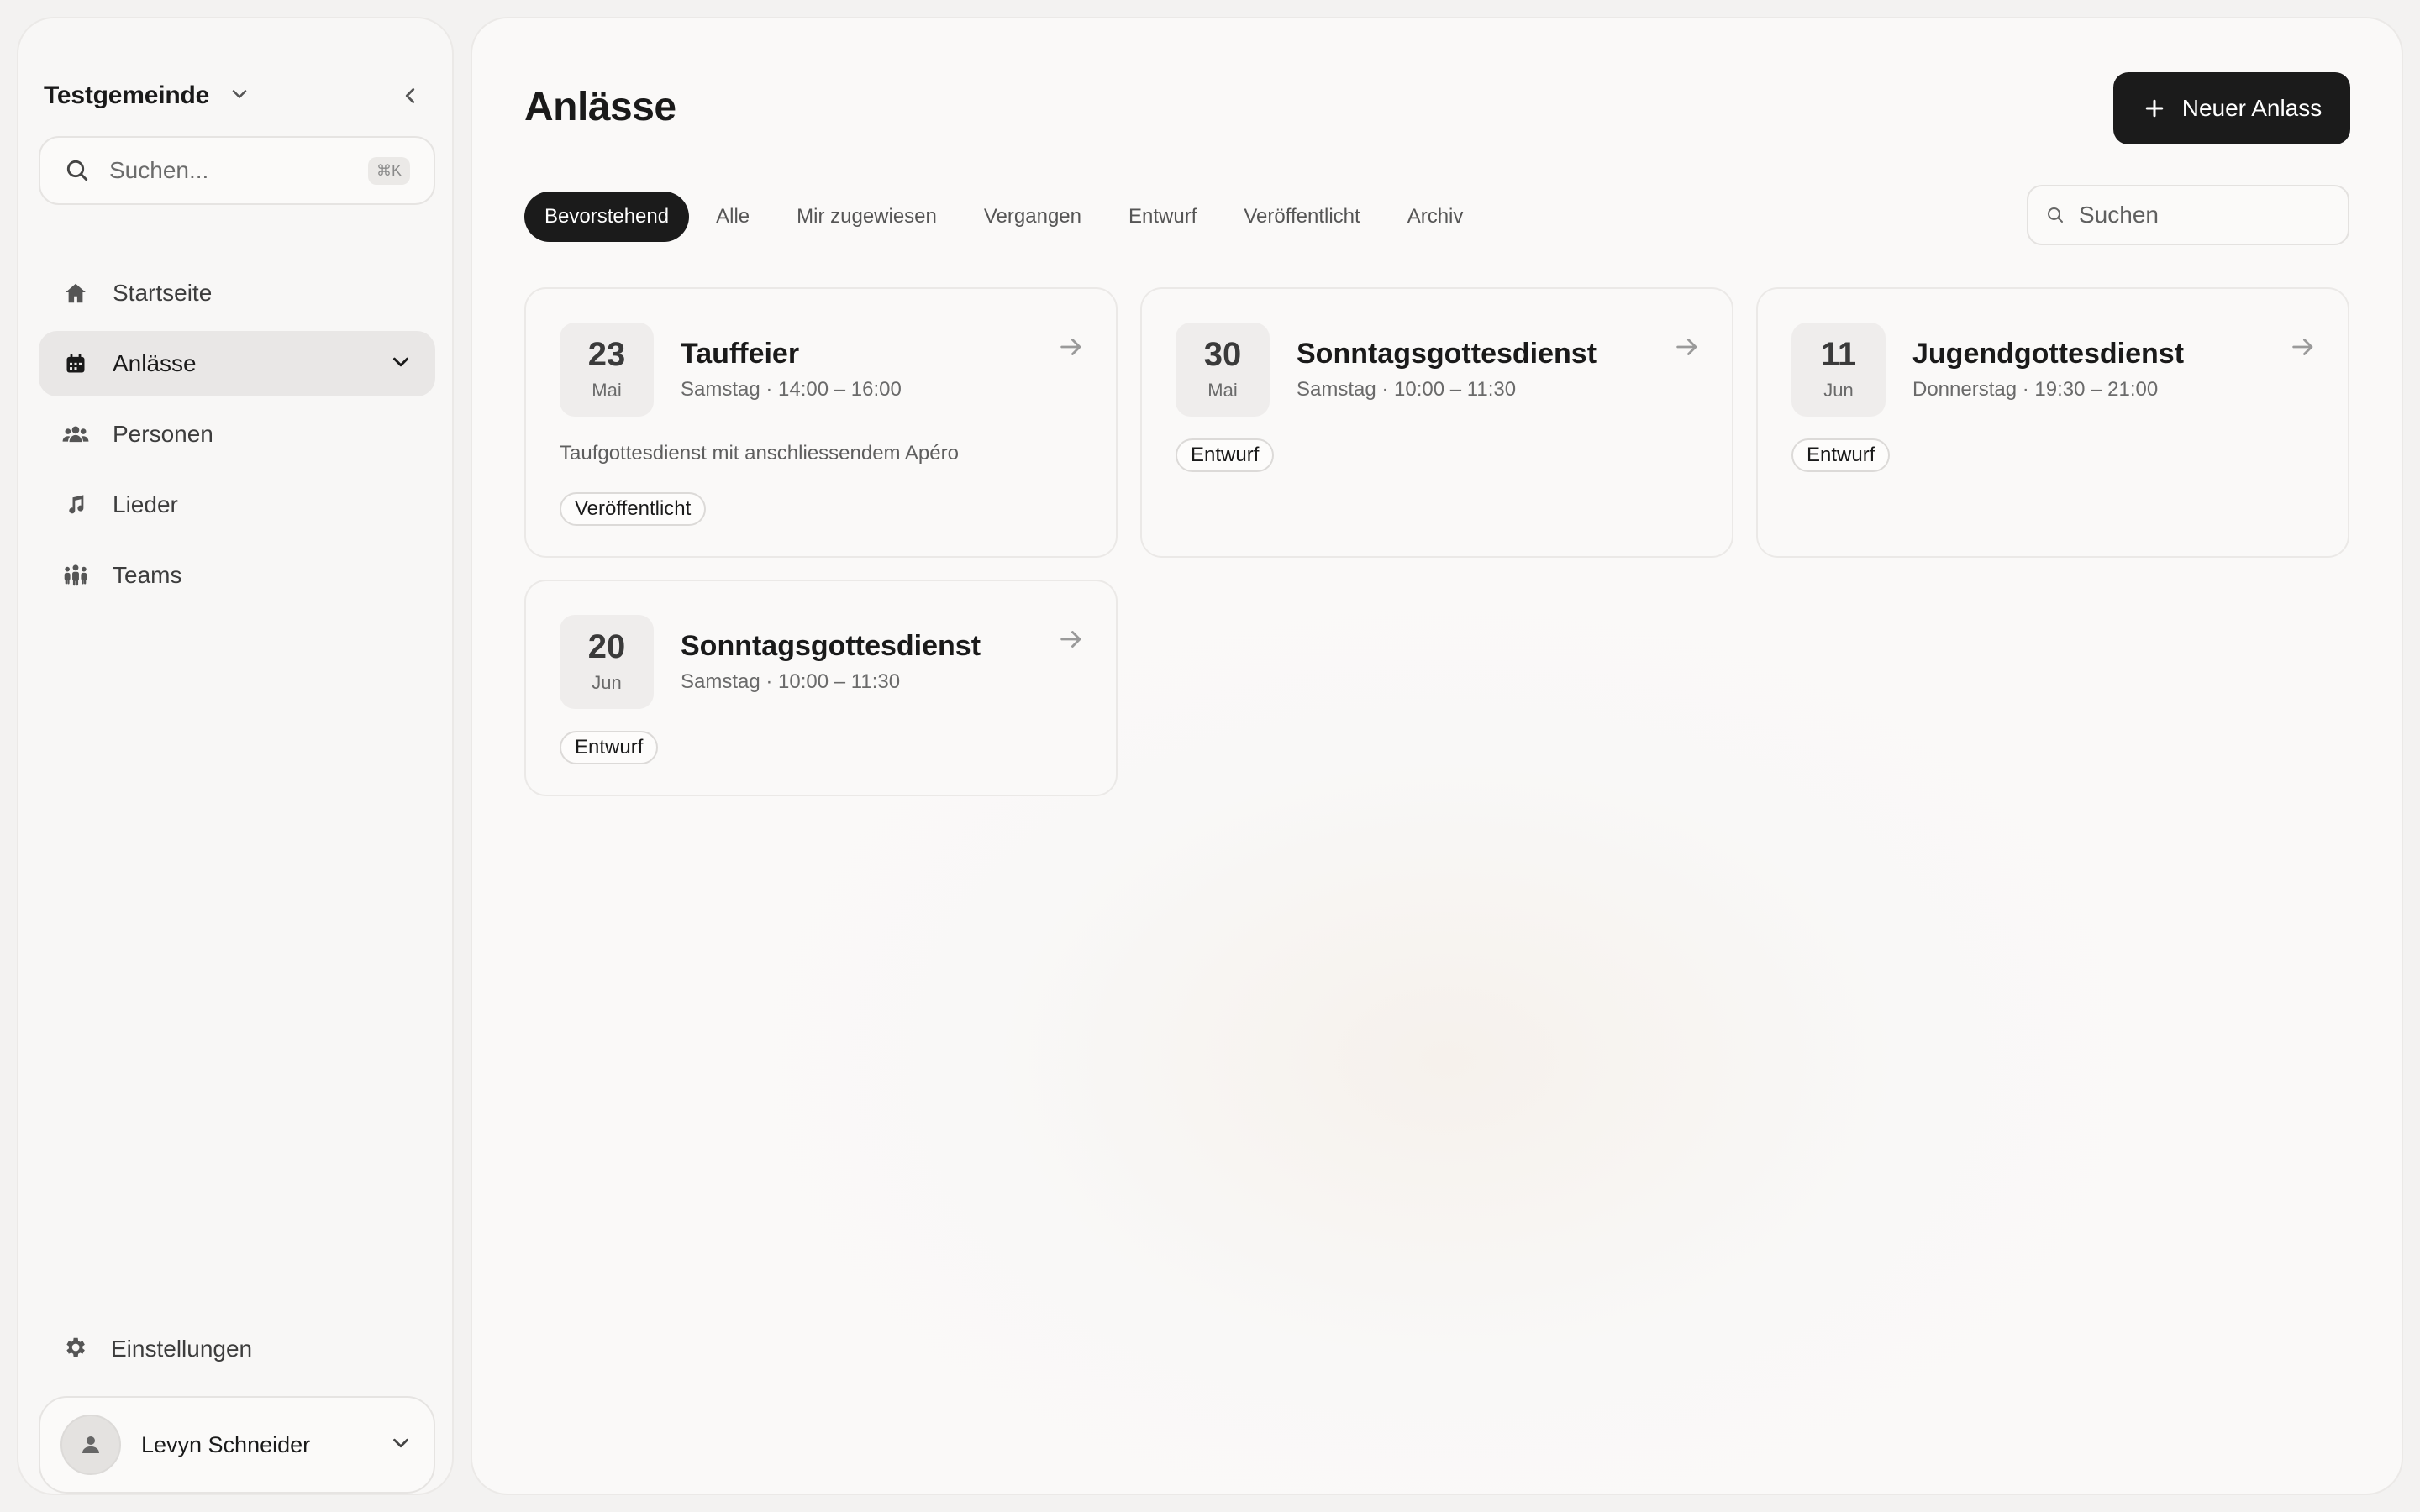 This screenshot has height=1512, width=2420. I want to click on sidebar-item-einstellungen: Einstellungen, so click(237, 1349).